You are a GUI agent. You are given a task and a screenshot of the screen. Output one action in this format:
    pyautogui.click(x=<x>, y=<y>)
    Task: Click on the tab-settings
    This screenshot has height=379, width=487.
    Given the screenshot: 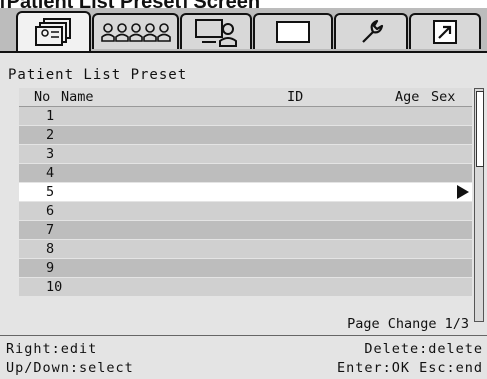 What is the action you would take?
    pyautogui.click(x=371, y=31)
    